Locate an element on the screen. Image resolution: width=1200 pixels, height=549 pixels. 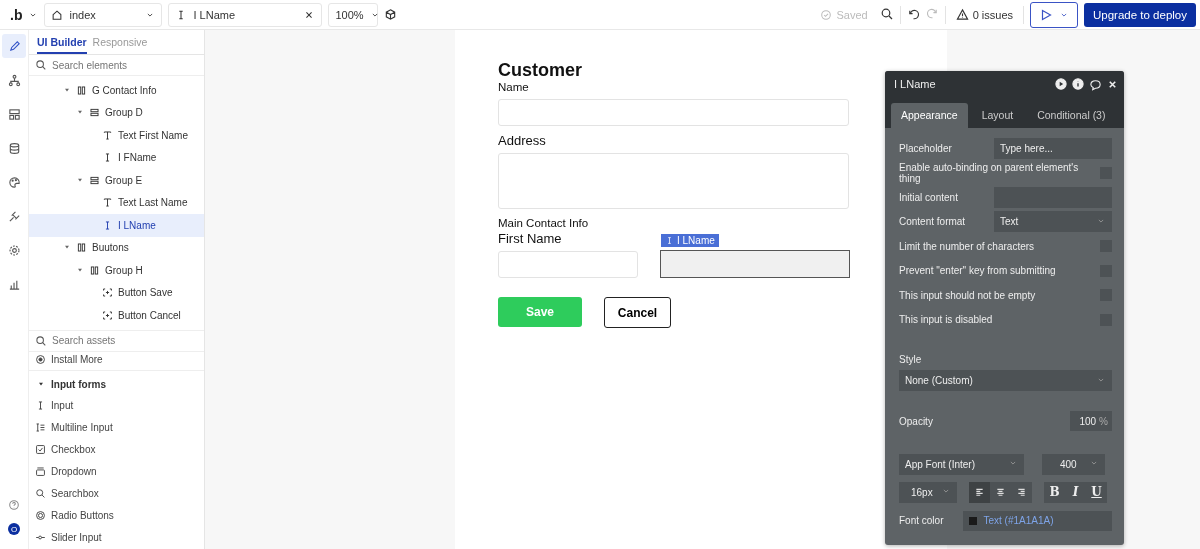
search-field: Search elements is located at coordinates (122, 65).